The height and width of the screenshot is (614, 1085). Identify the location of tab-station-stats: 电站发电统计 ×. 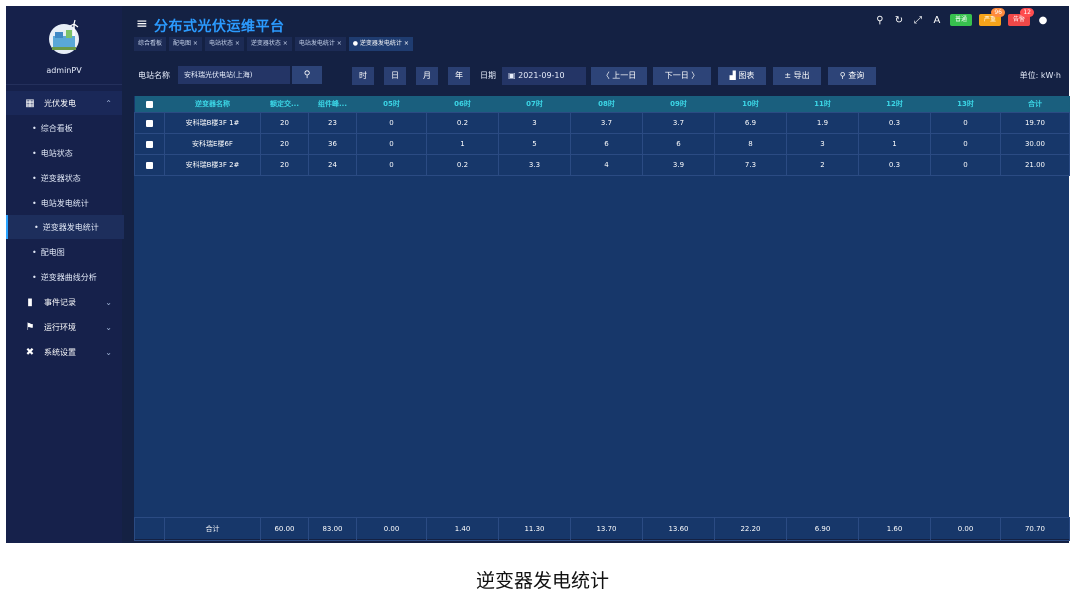
(320, 44).